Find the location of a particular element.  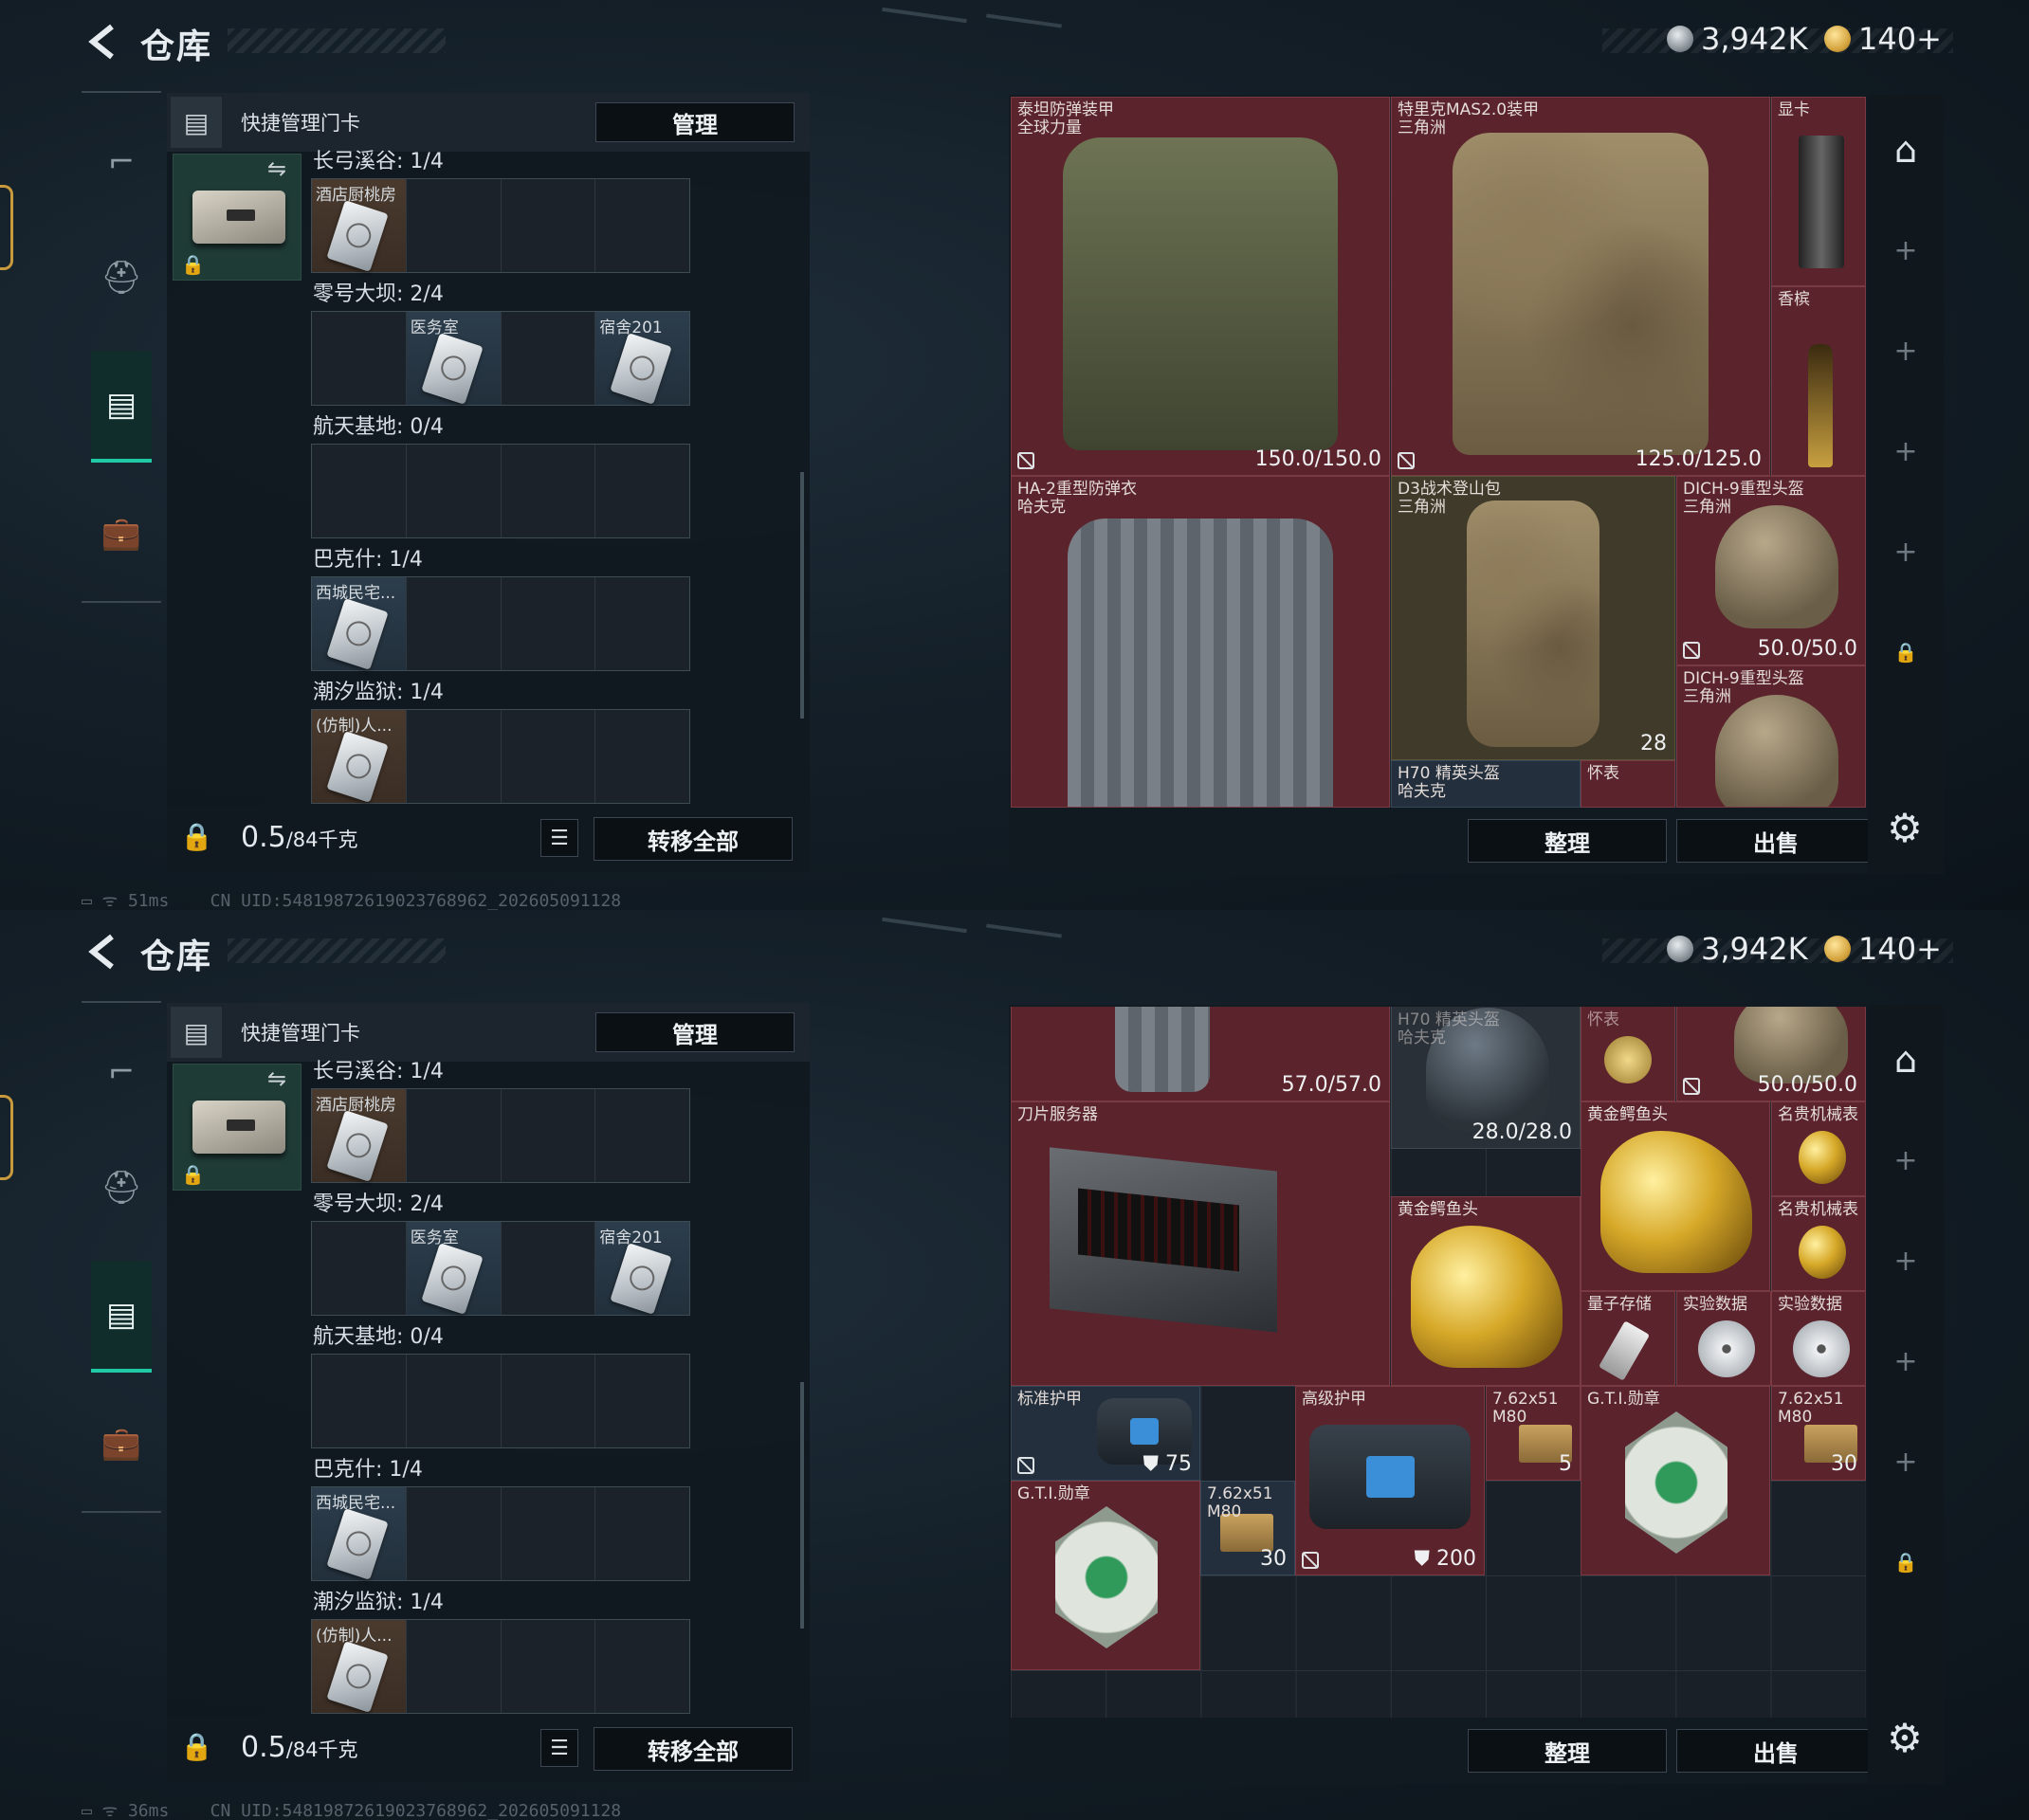

stash-item: 57.0/57.0 is located at coordinates (1200, 1054).